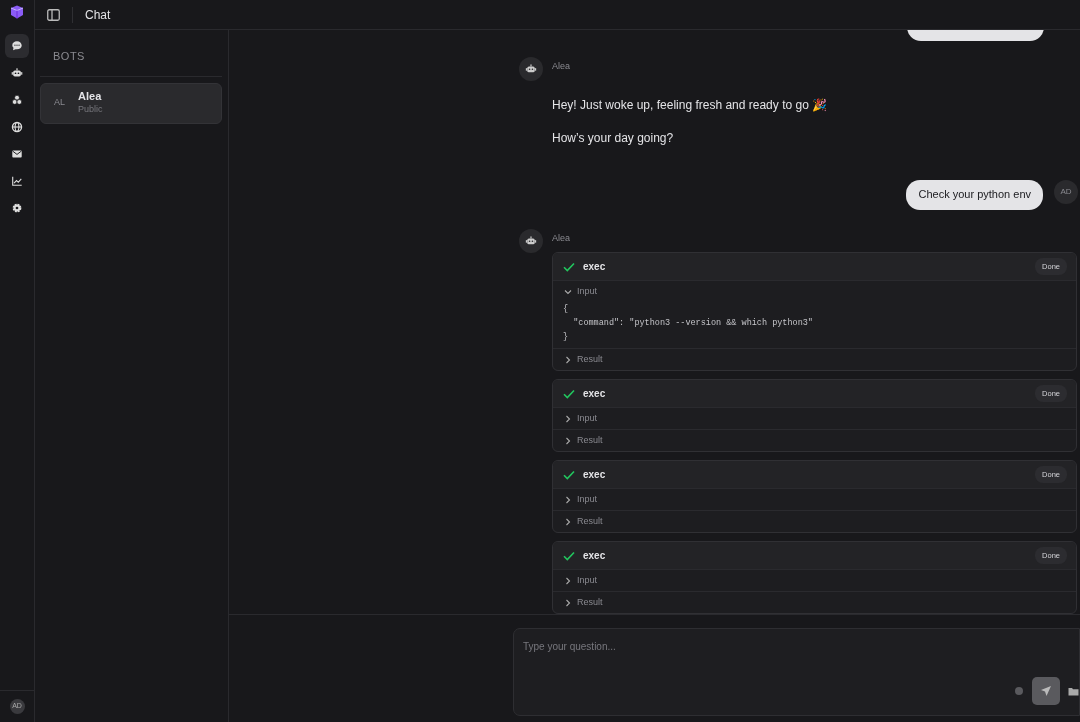 The image size is (1080, 722). Describe the element at coordinates (17, 181) in the screenshot. I see `chart-icon` at that location.